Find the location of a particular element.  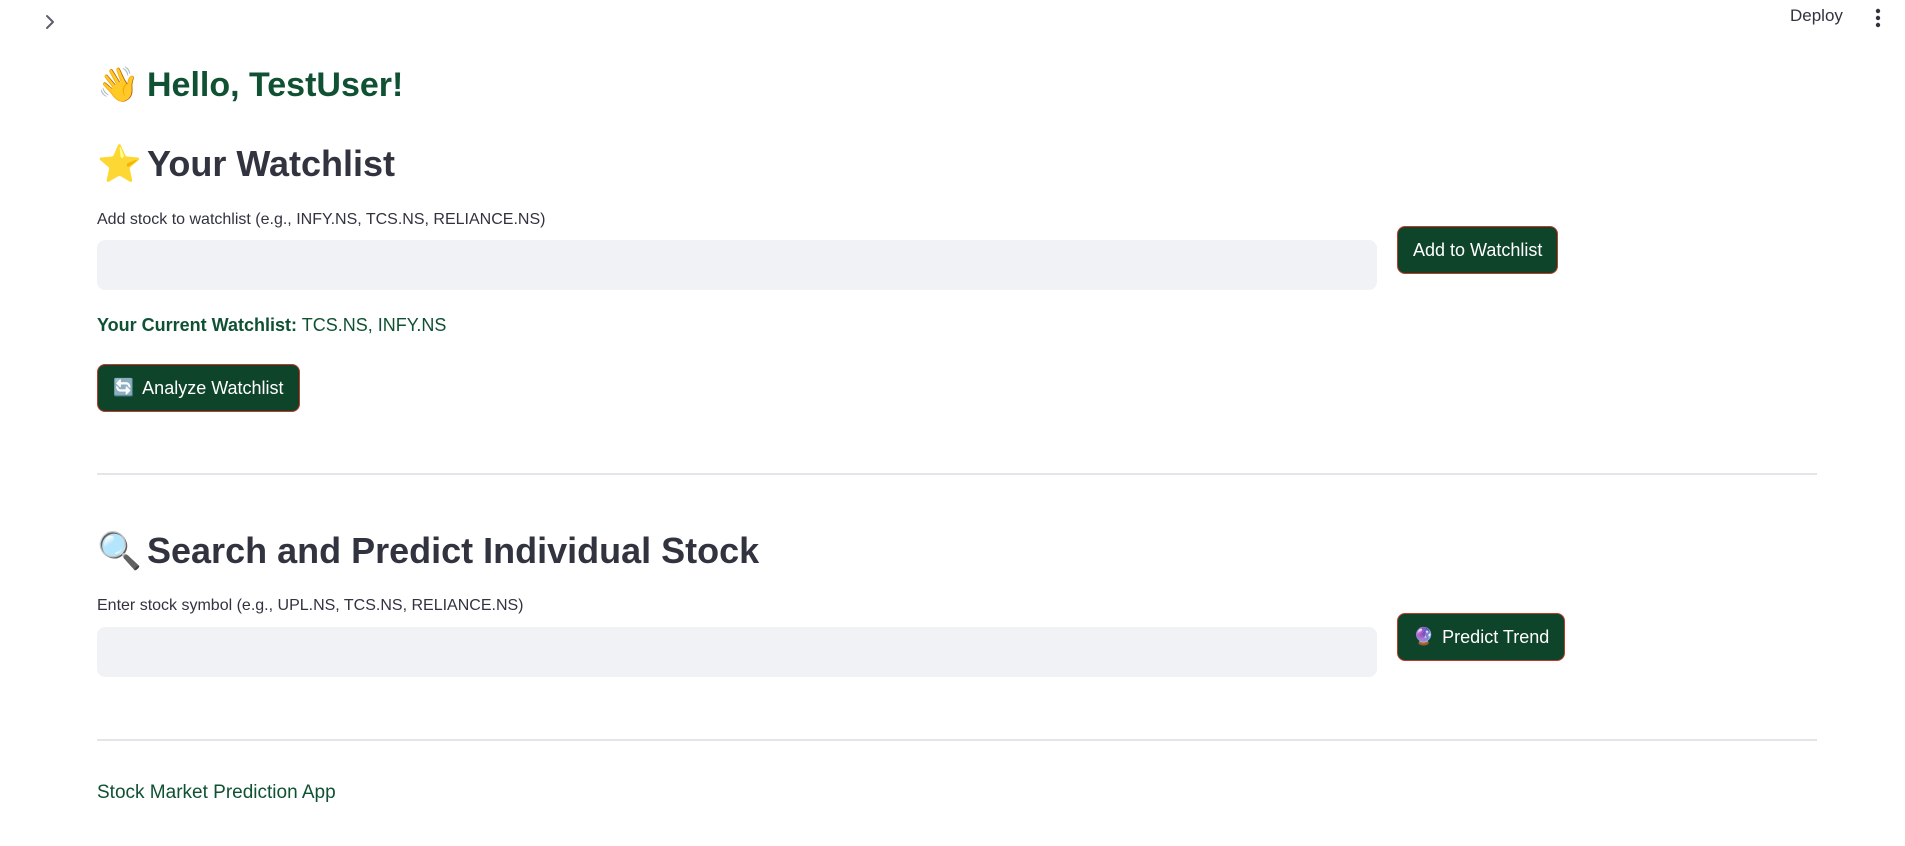

current-watchlist: Your Current Watchlist: TCS.NS, INFY.NS is located at coordinates (271, 325).